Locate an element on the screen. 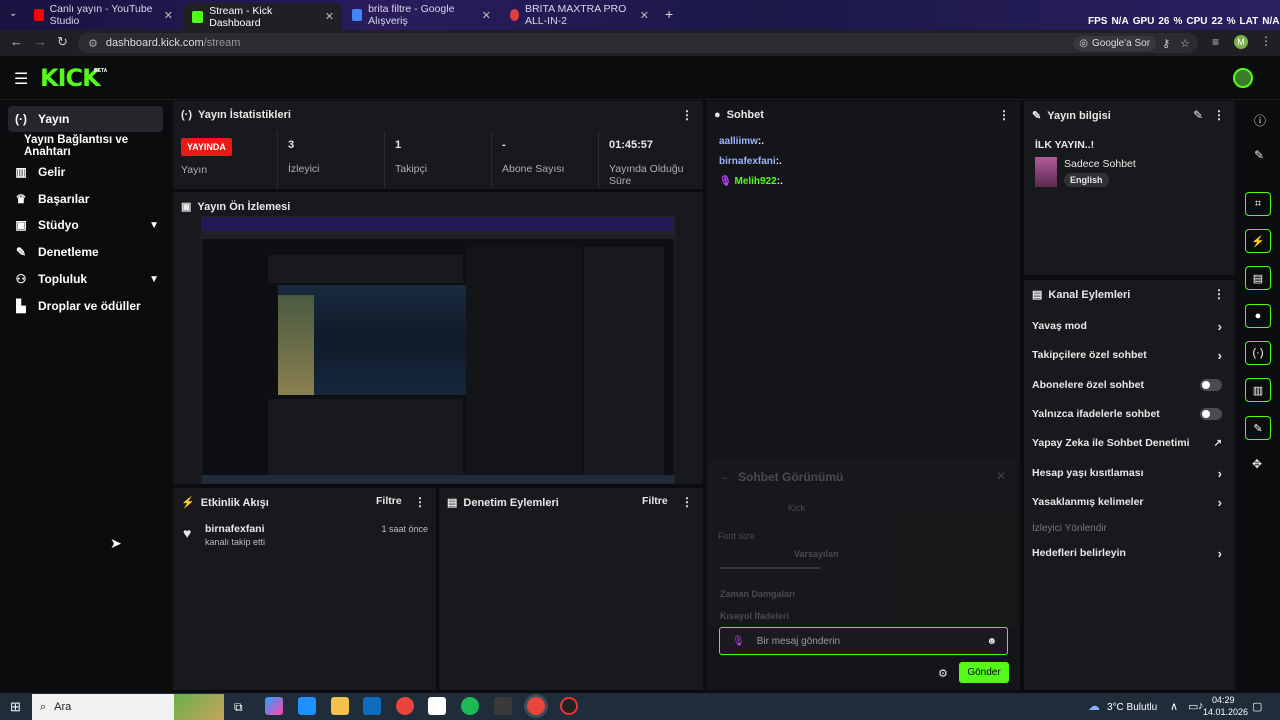  quick-action-lightning-icon: ⚡ is located at coordinates (1258, 241).